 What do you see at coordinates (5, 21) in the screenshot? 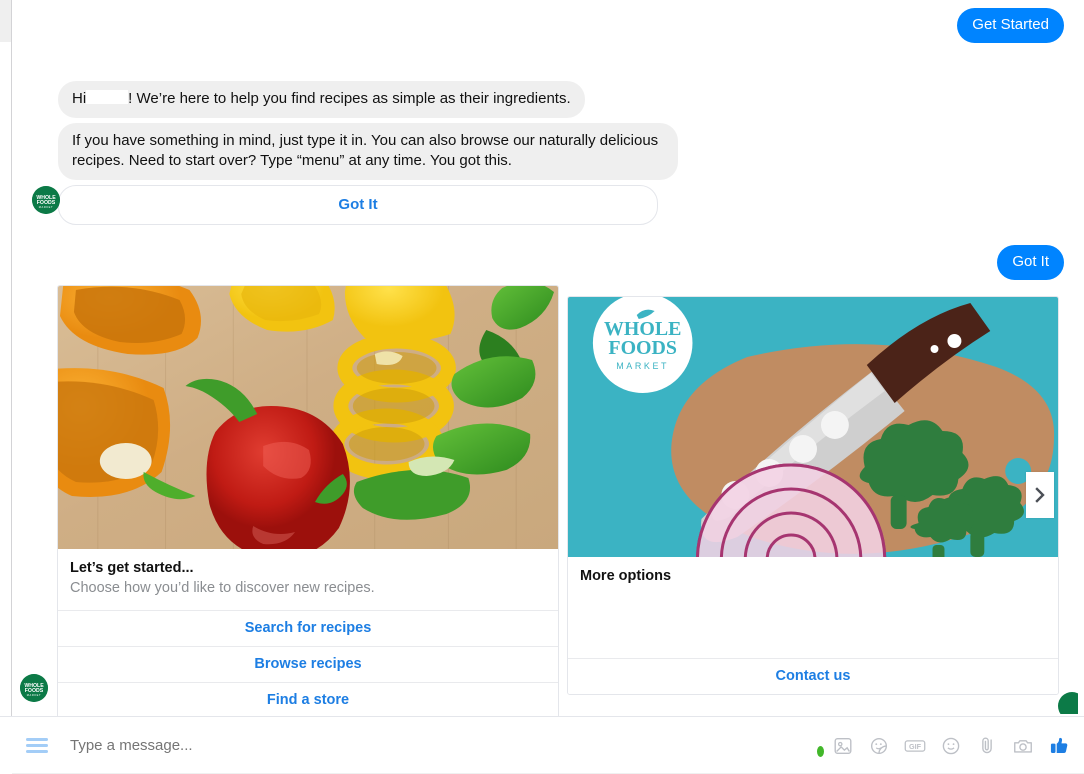
I see `left-rail-block` at bounding box center [5, 21].